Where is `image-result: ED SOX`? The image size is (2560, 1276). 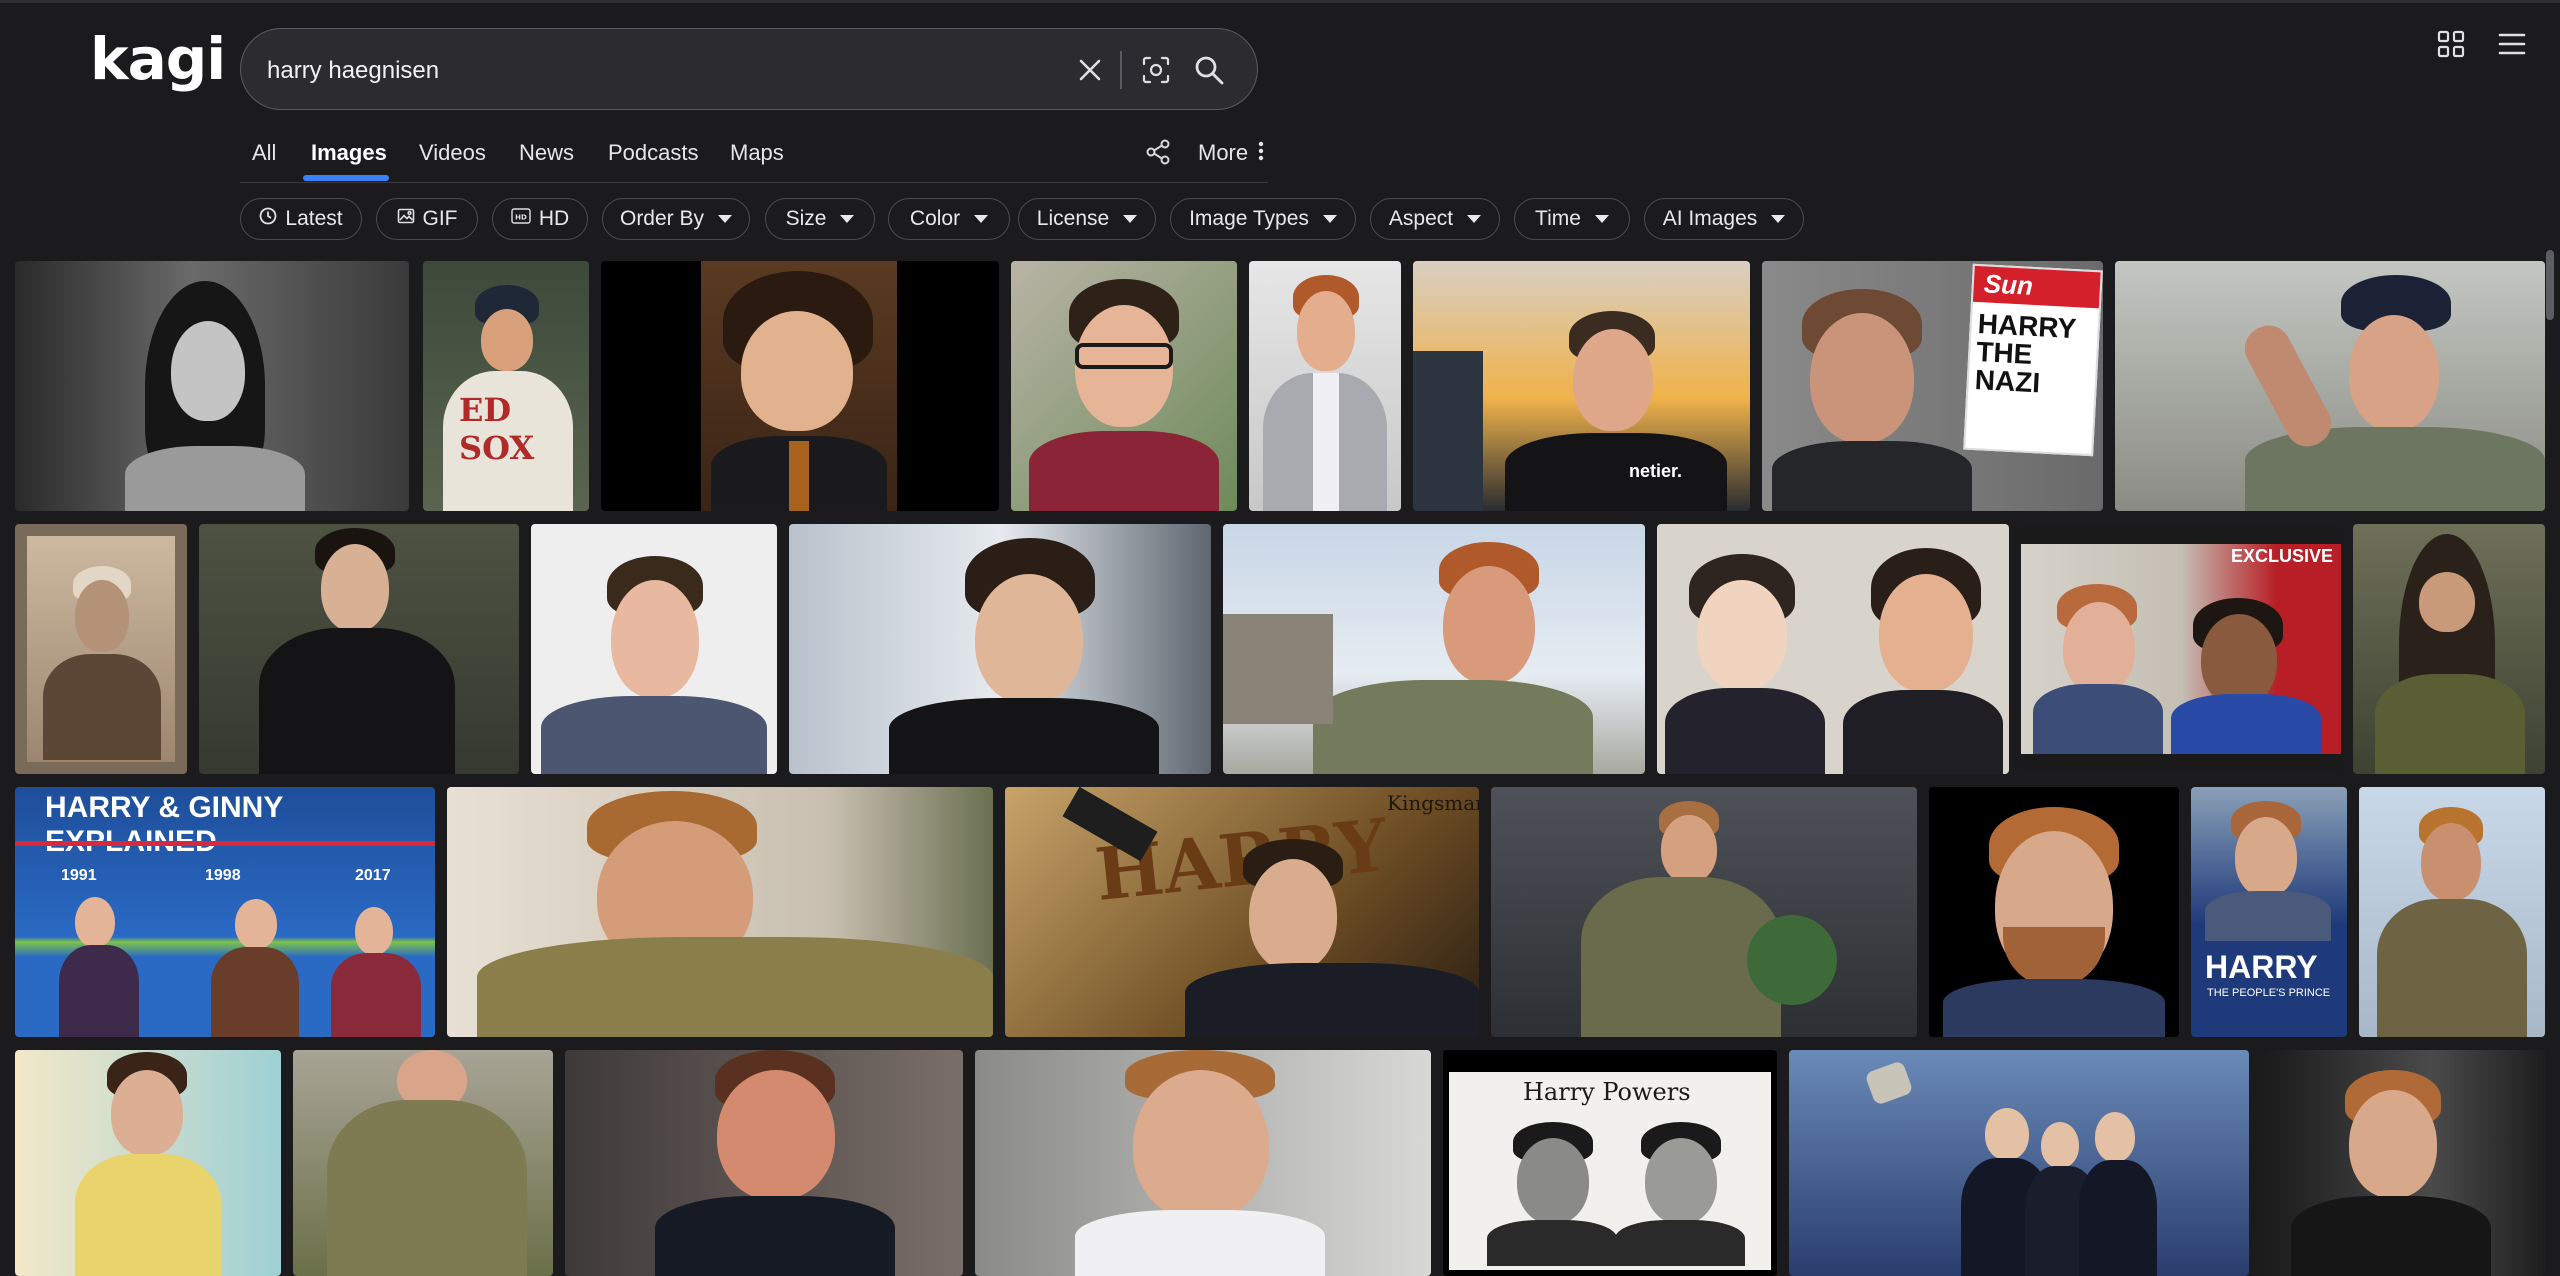
image-result: ED SOX is located at coordinates (506, 386).